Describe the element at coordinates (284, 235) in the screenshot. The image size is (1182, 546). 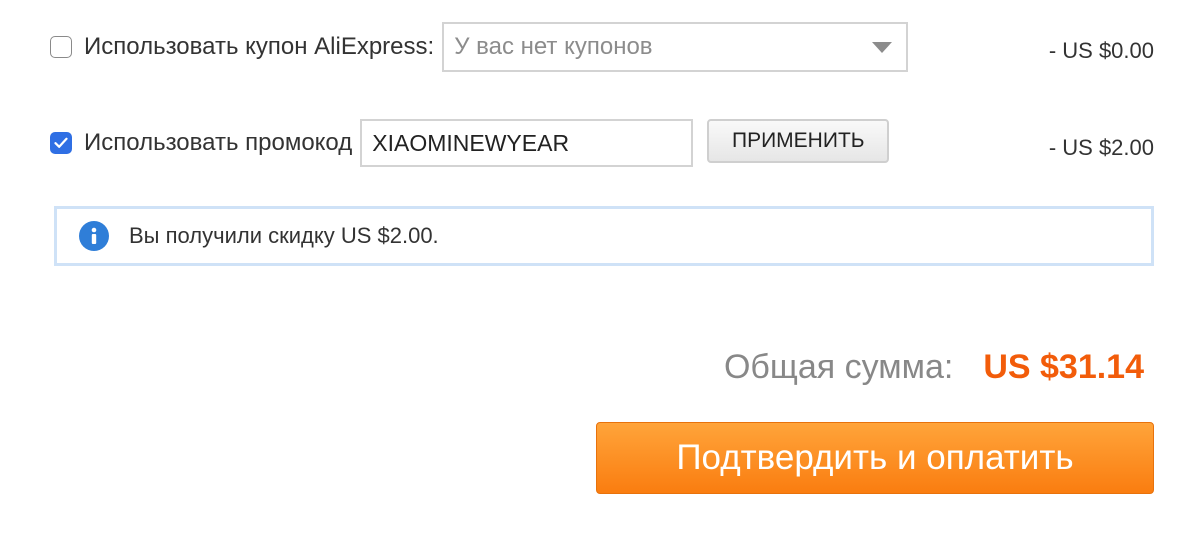
I see `discount-info-text: Вы получили скидку US $2.00.` at that location.